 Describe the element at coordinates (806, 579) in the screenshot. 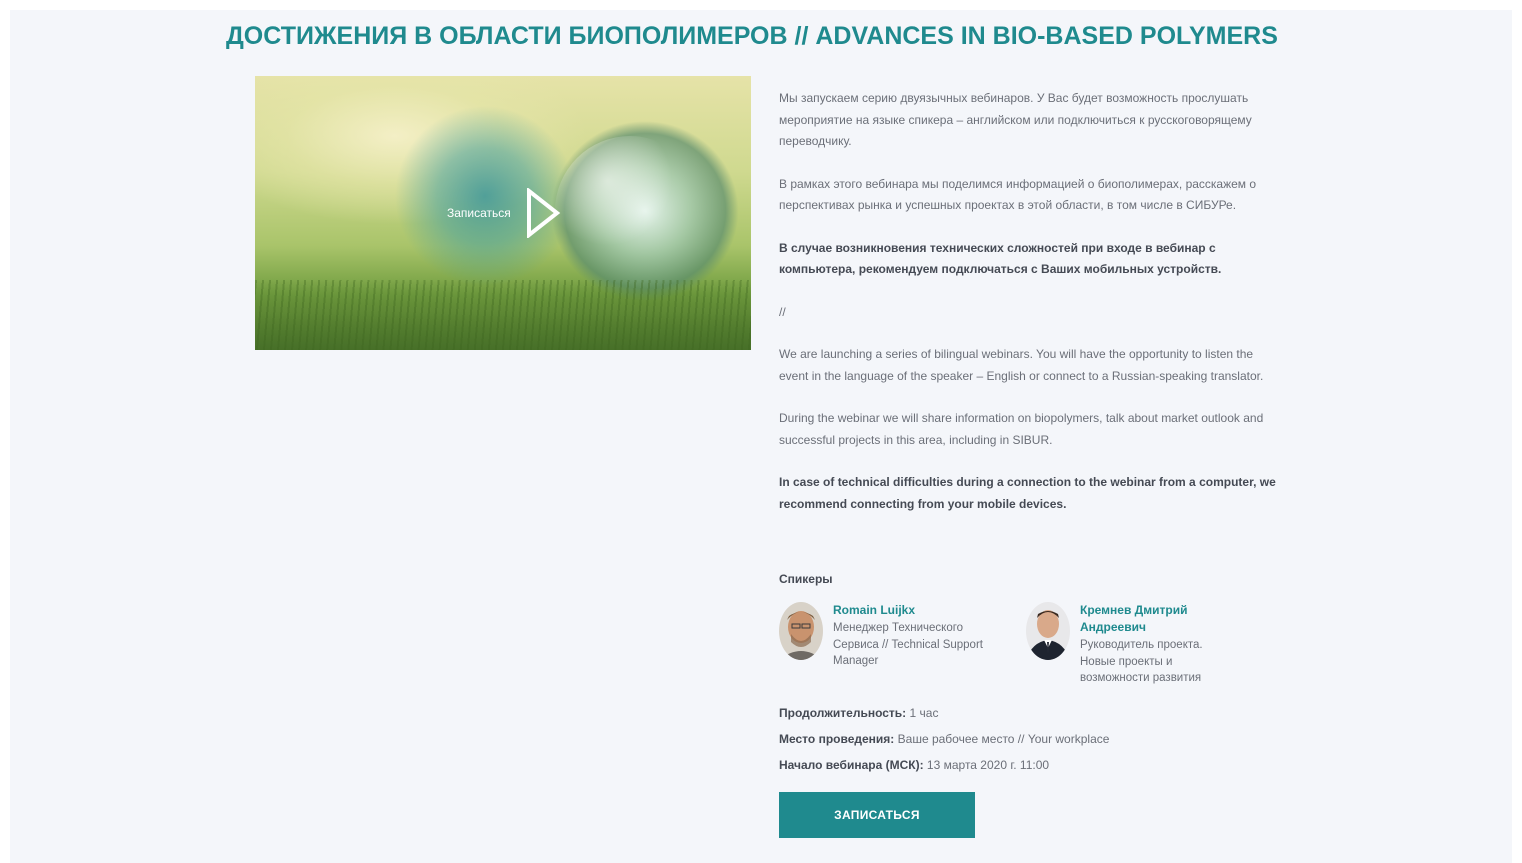

I see `speakers-heading: Спикеры` at that location.